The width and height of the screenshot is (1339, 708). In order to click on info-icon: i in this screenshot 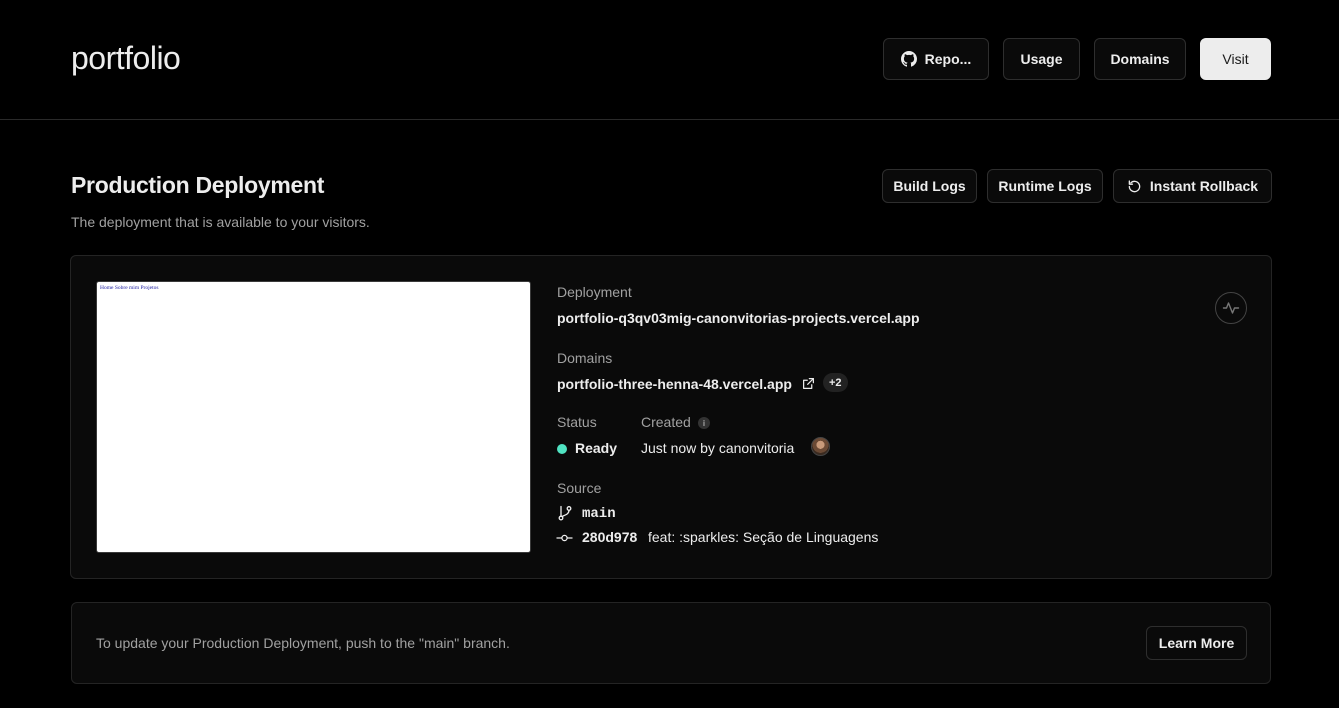, I will do `click(704, 423)`.